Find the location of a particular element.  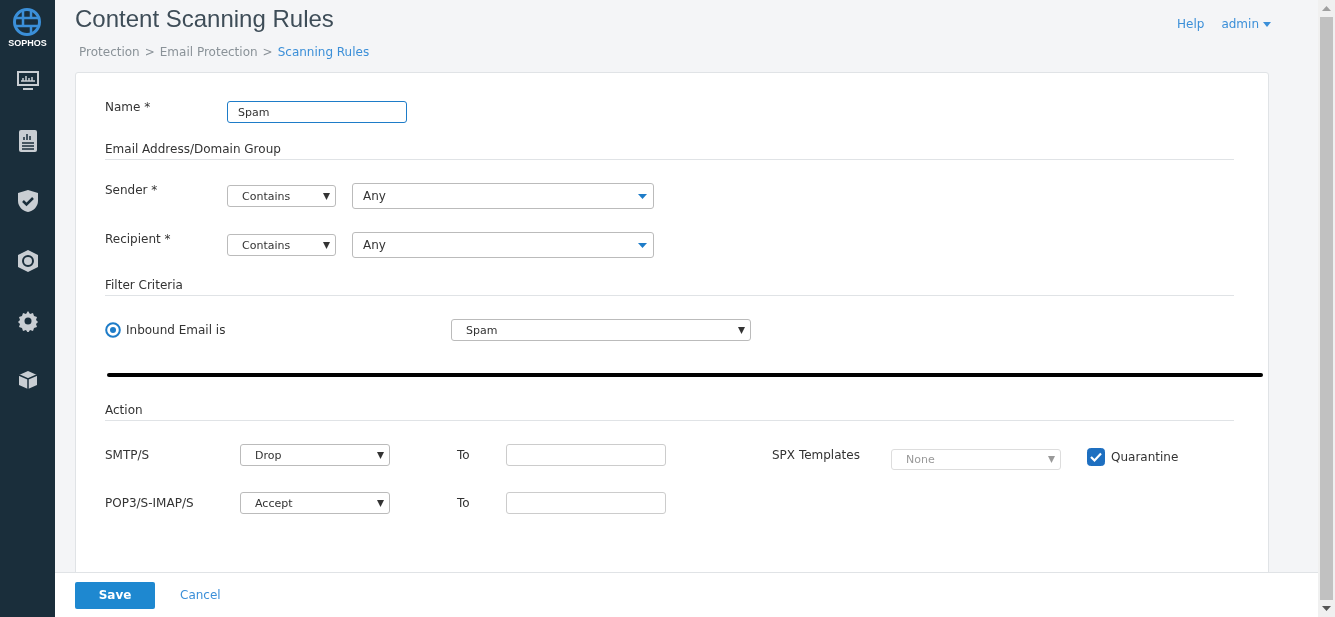

globe-logo-icon is located at coordinates (27, 22).